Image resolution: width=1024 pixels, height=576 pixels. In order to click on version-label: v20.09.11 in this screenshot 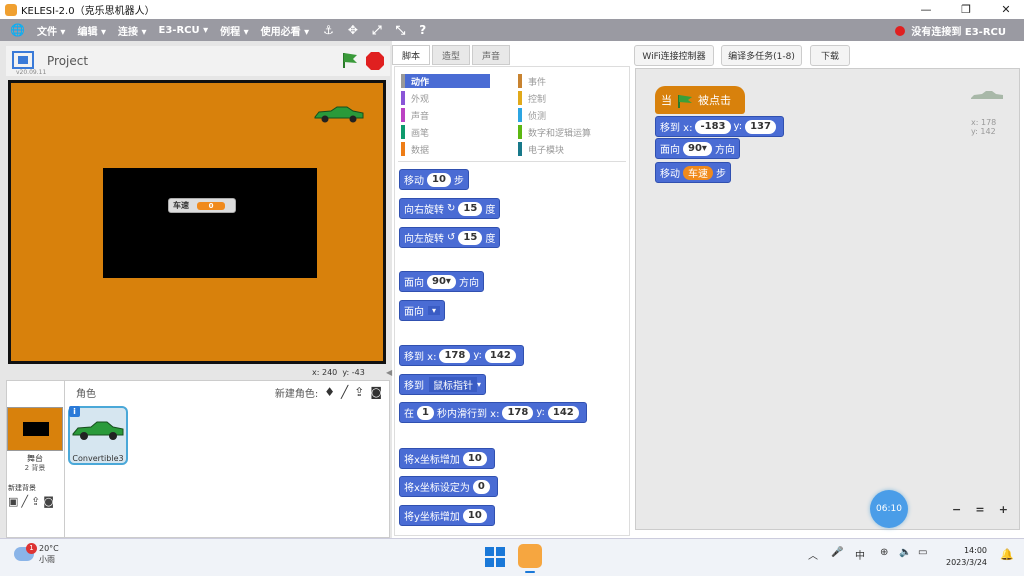, I will do `click(31, 72)`.